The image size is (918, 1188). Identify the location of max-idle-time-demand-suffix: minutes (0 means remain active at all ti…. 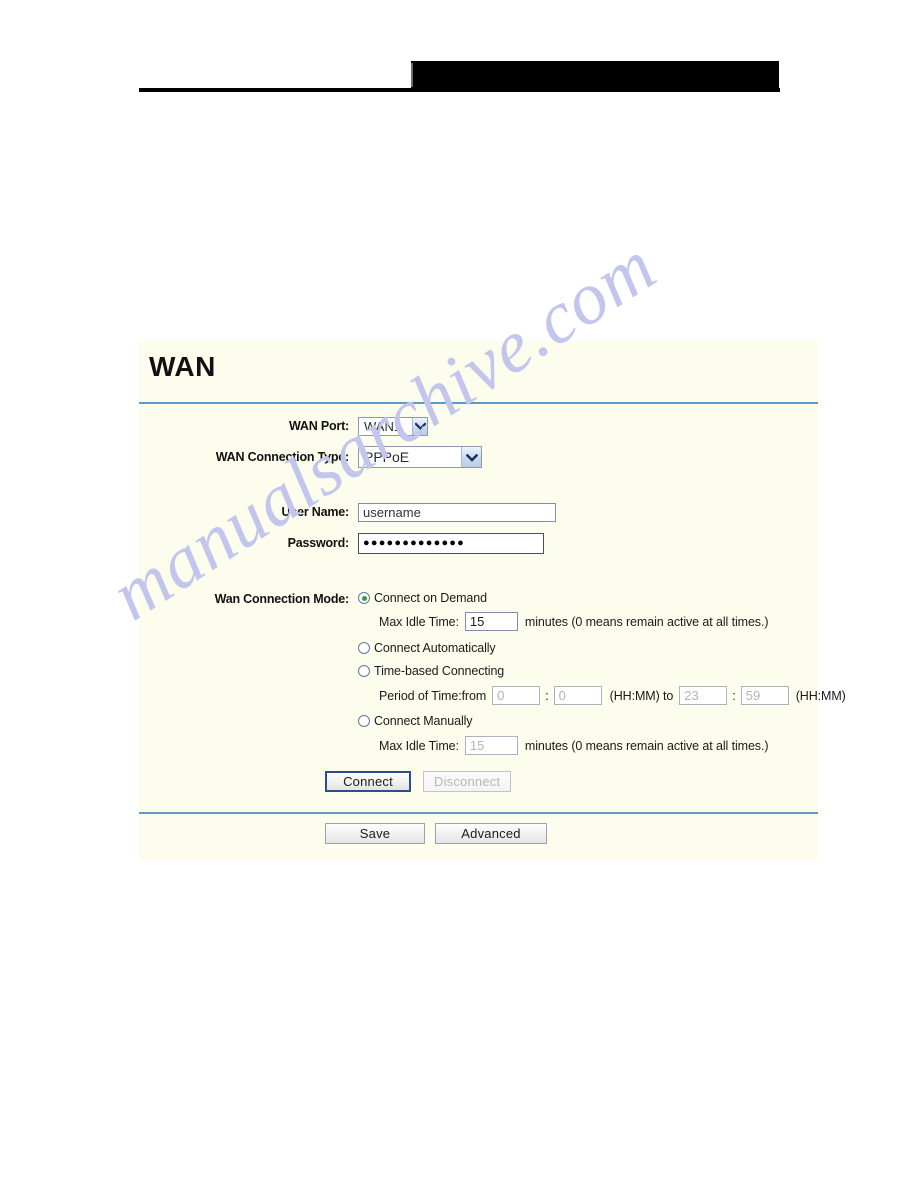
(646, 621).